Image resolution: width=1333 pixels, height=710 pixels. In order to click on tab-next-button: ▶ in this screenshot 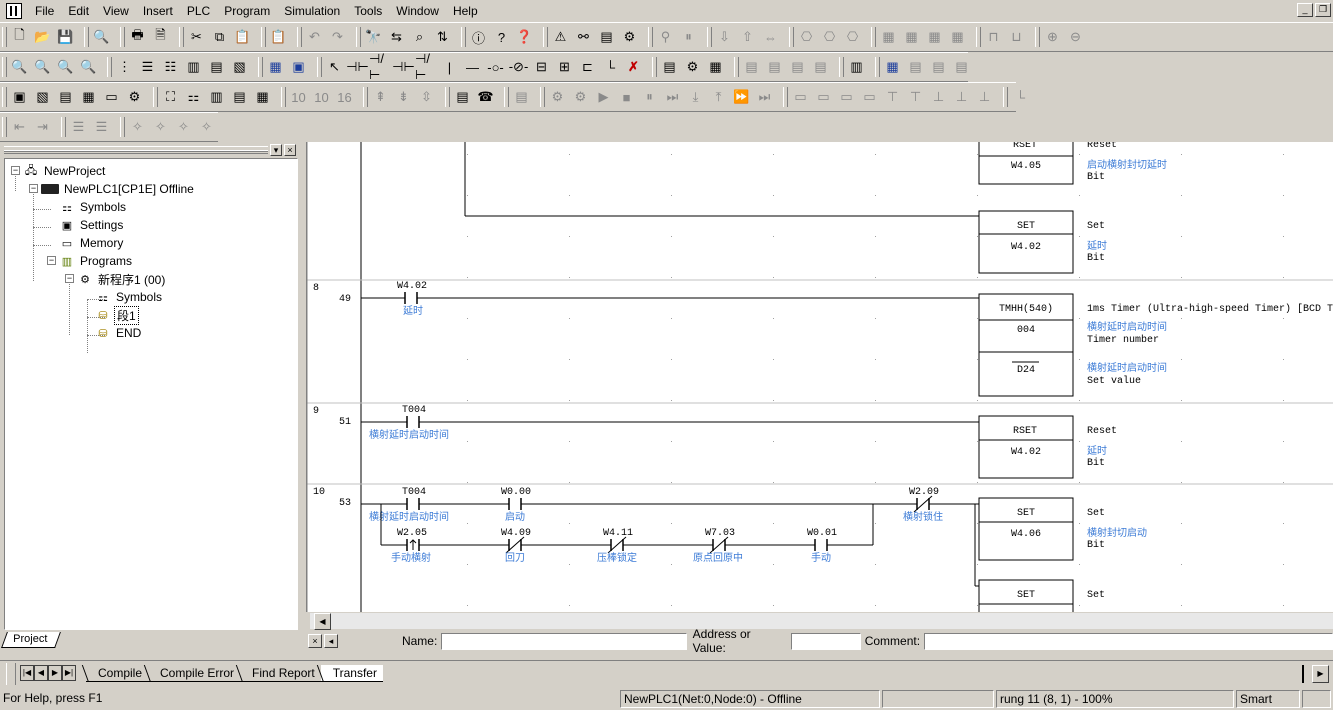, I will do `click(55, 673)`.